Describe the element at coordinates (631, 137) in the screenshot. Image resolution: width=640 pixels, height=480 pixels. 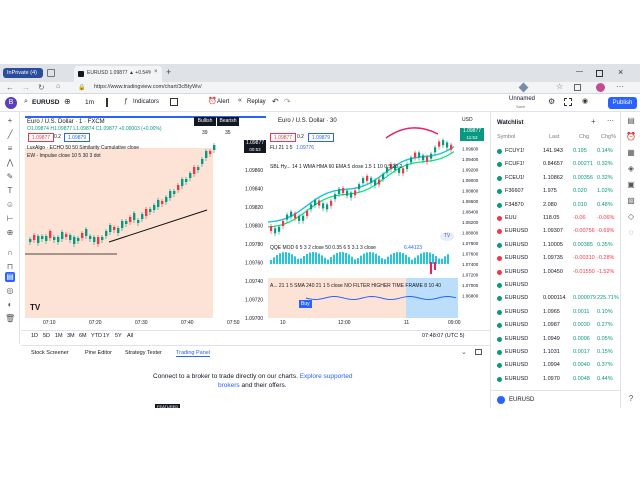
I see `alerts-icon: ⏰` at that location.